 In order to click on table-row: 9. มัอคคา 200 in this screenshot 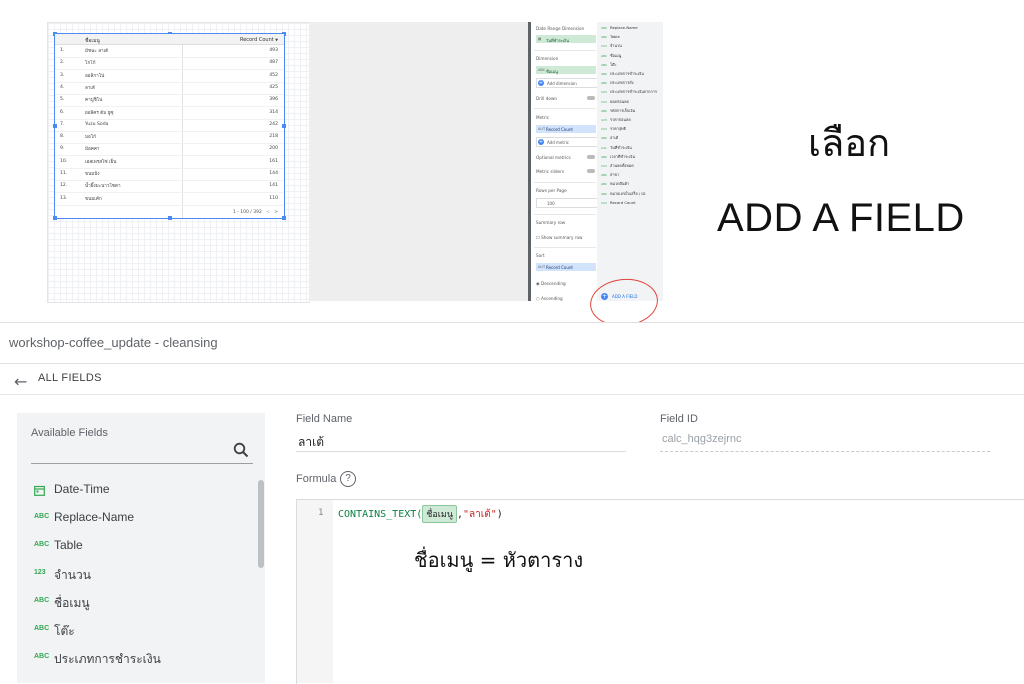, I will do `click(169, 150)`.